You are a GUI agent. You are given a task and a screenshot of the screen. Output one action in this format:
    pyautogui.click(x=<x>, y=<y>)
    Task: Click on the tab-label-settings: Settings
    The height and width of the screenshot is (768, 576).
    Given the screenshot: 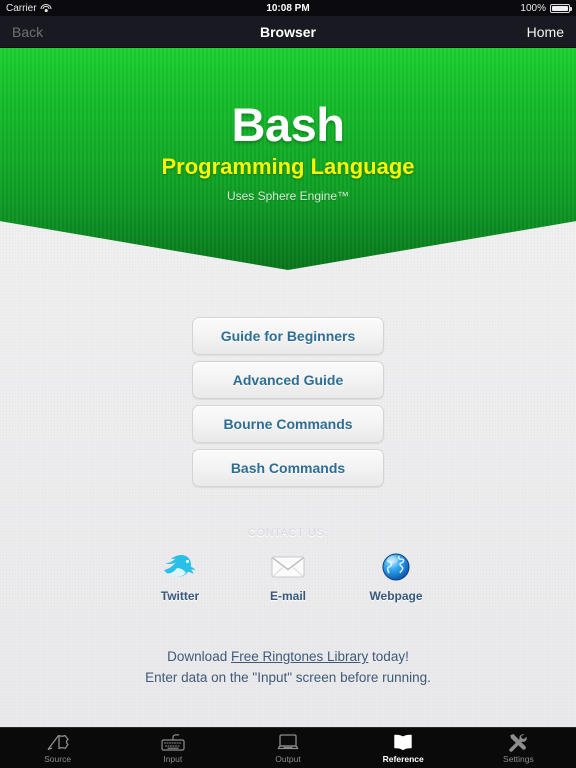 What is the action you would take?
    pyautogui.click(x=518, y=758)
    